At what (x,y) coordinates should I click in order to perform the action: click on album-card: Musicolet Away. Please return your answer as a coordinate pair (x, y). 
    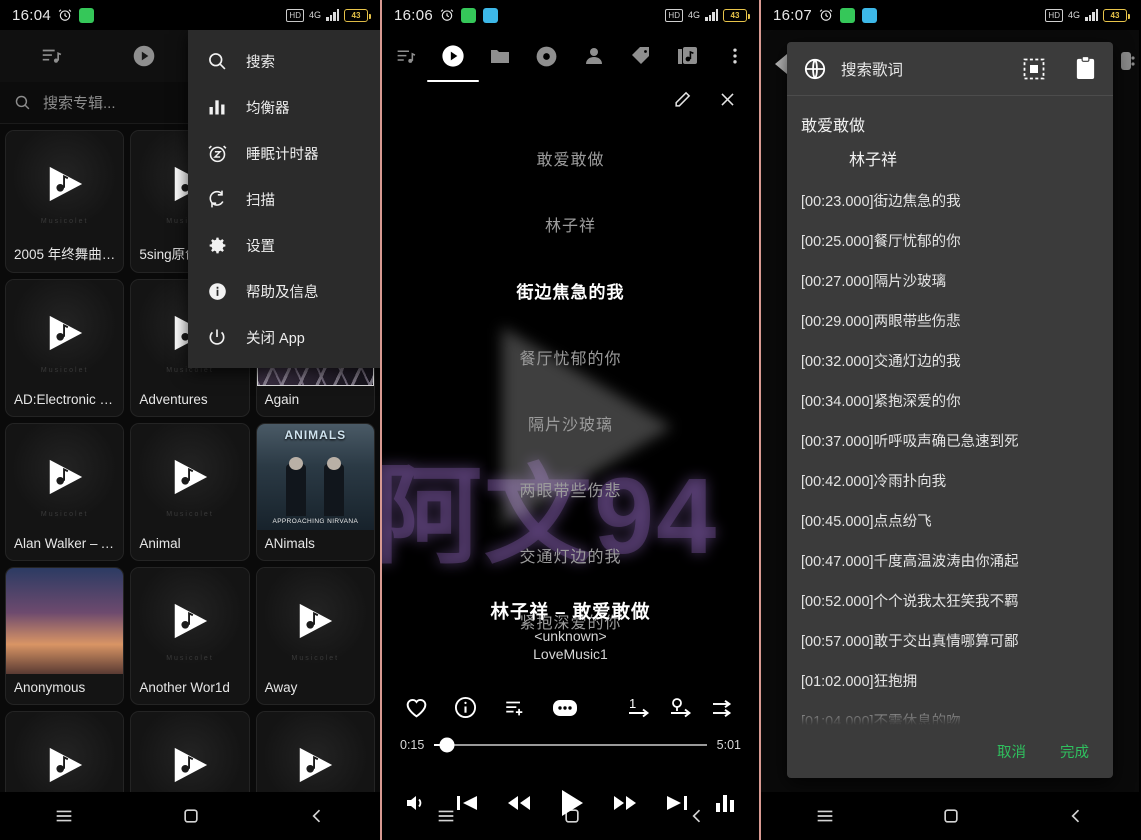
    Looking at the image, I should click on (315, 636).